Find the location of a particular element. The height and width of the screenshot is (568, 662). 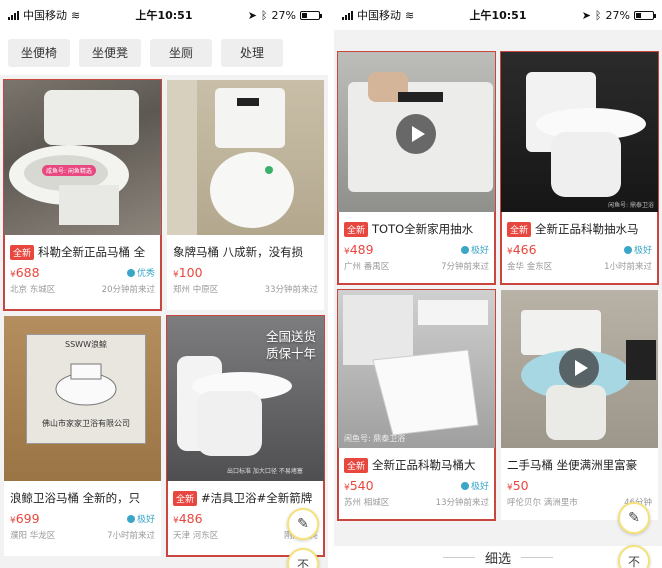

product-time: 13分钟前来过 is located at coordinates (462, 503).